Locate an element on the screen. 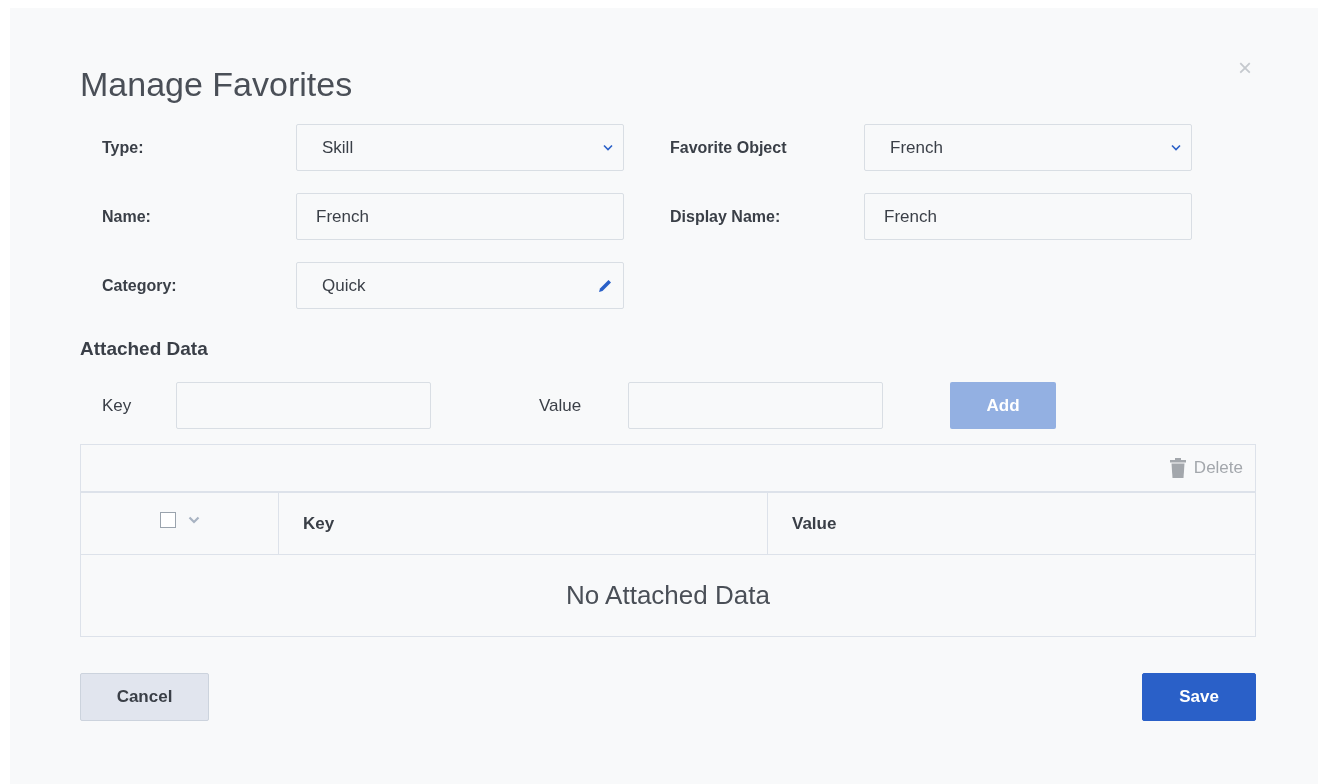 This screenshot has width=1318, height=784. save-button: Save is located at coordinates (1199, 697).